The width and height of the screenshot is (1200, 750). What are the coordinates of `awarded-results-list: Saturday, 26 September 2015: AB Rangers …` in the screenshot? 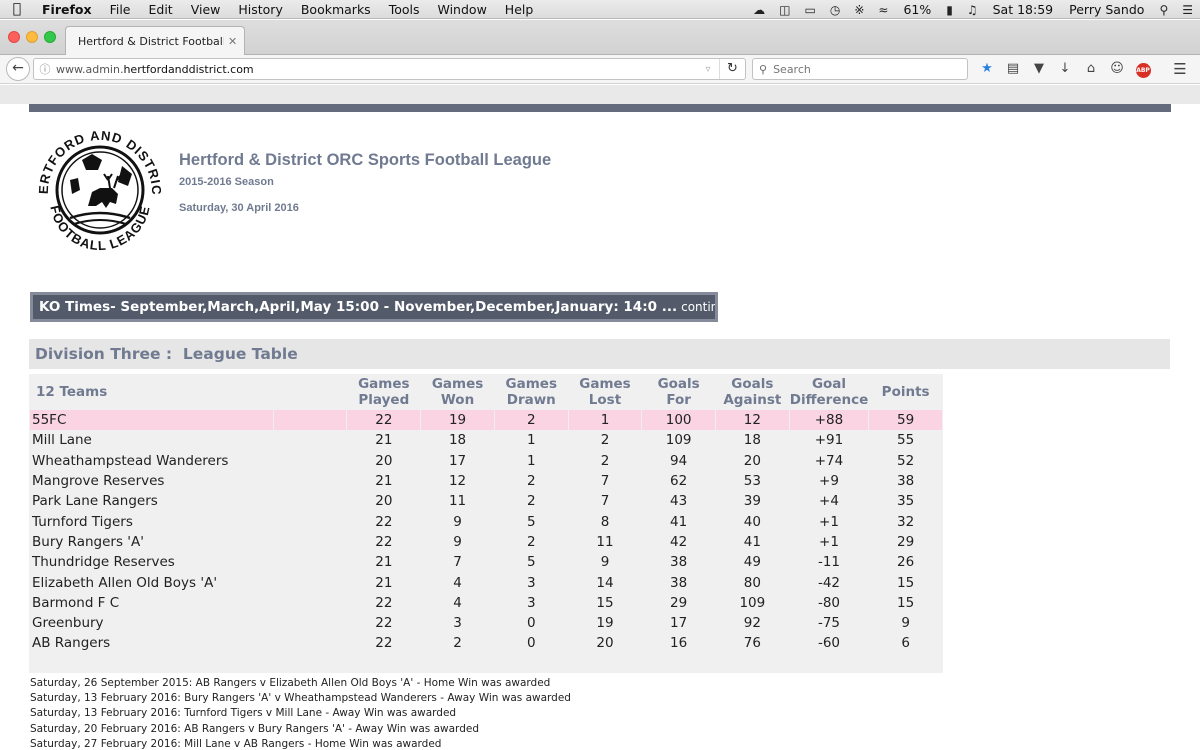 It's located at (300, 713).